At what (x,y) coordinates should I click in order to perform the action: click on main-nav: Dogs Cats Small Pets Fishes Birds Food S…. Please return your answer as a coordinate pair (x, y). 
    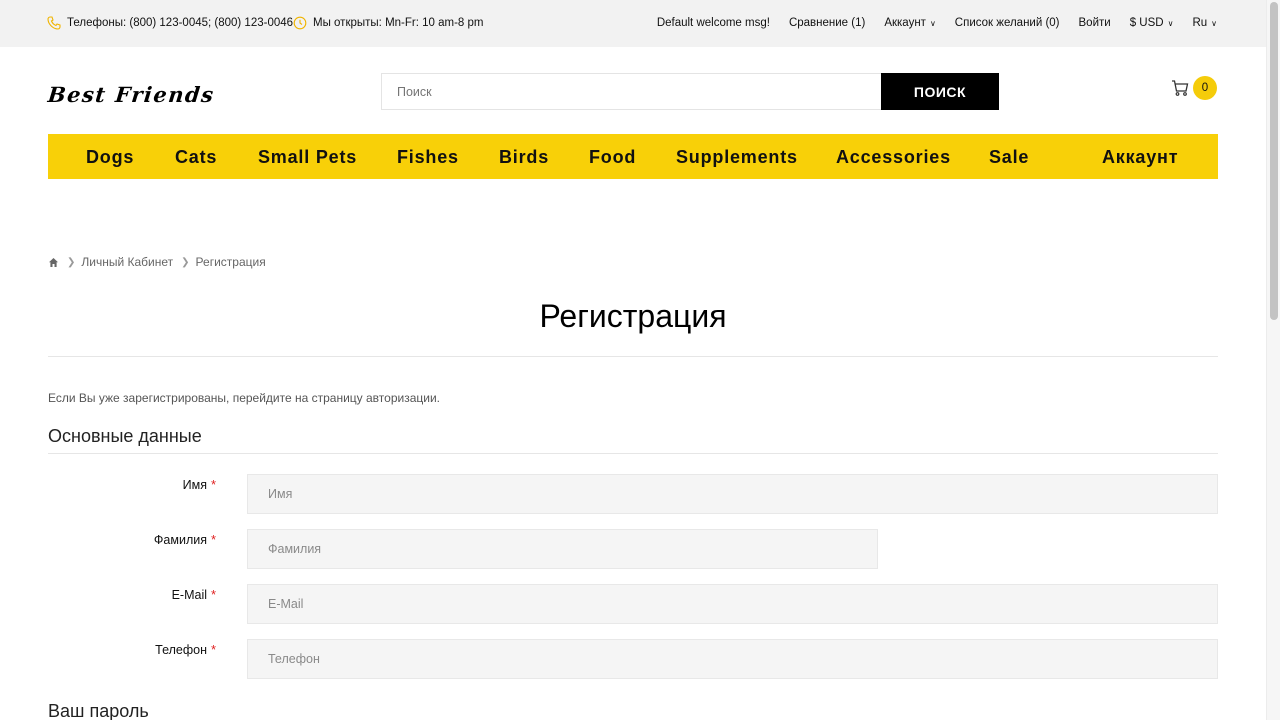
    Looking at the image, I should click on (633, 156).